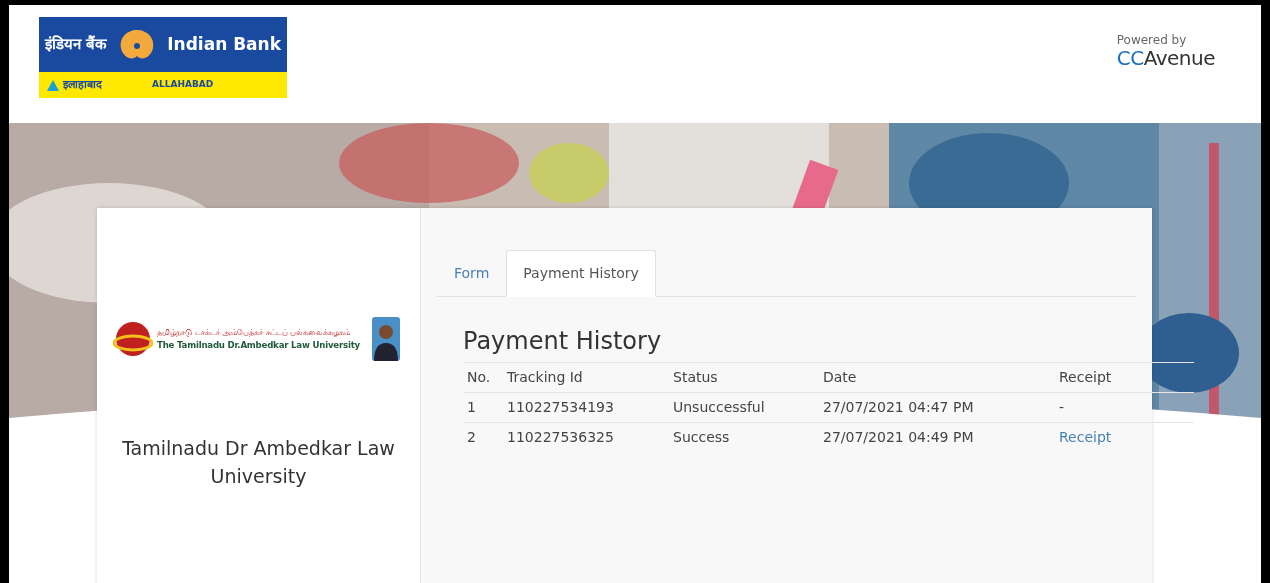 This screenshot has height=583, width=1270. What do you see at coordinates (258, 462) in the screenshot?
I see `university-name: Tamilnadu Dr Ambedkar Law University` at bounding box center [258, 462].